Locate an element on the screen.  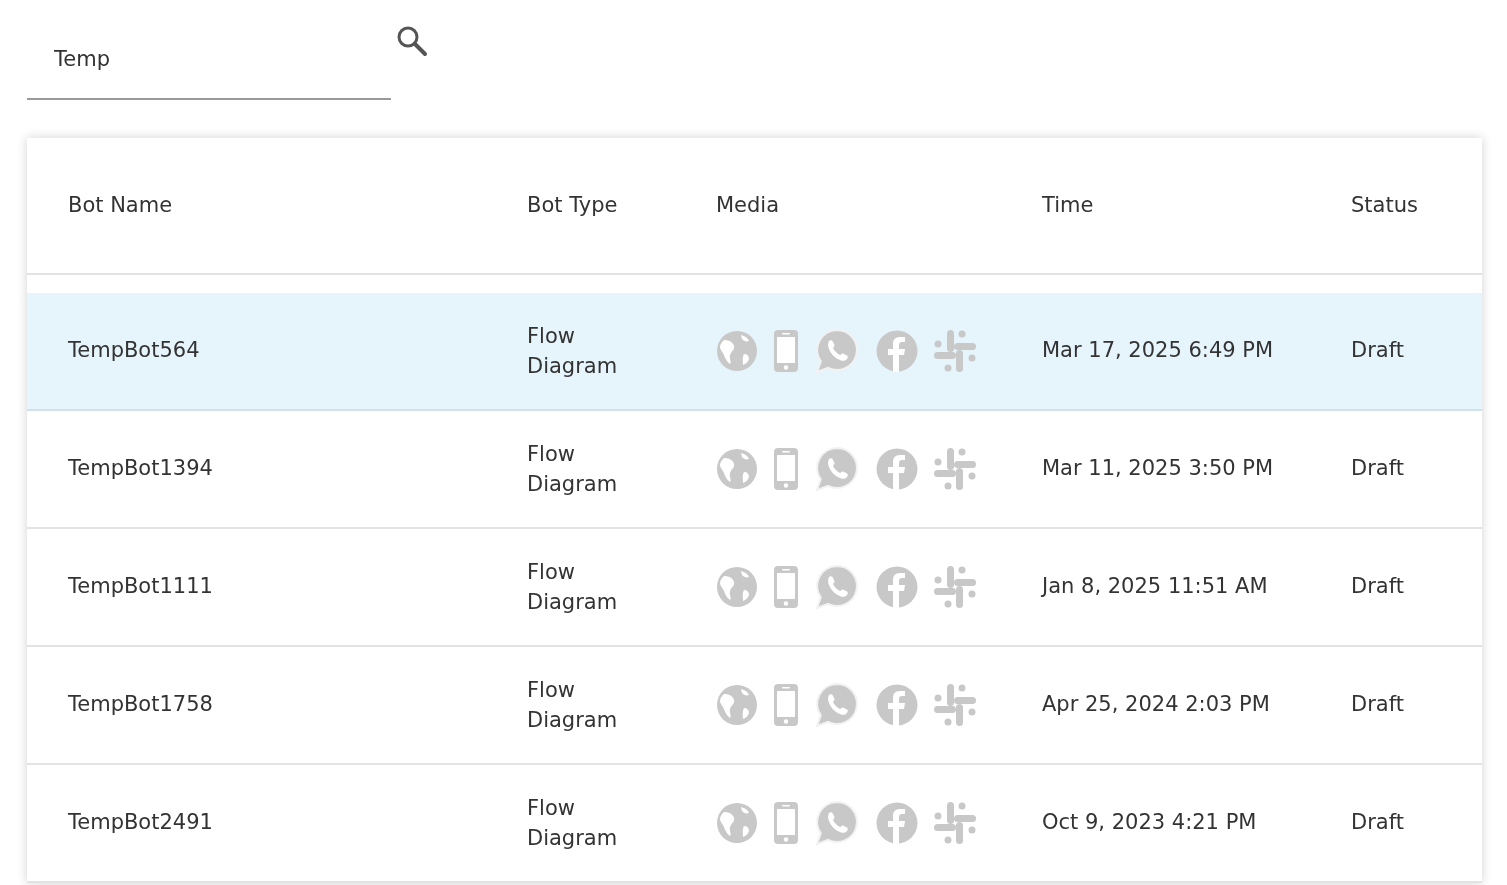
table-row: TempBot1758 Flow Diagram Apr 25, 2024 2:03 PM Draft is located at coordinates (754, 706).